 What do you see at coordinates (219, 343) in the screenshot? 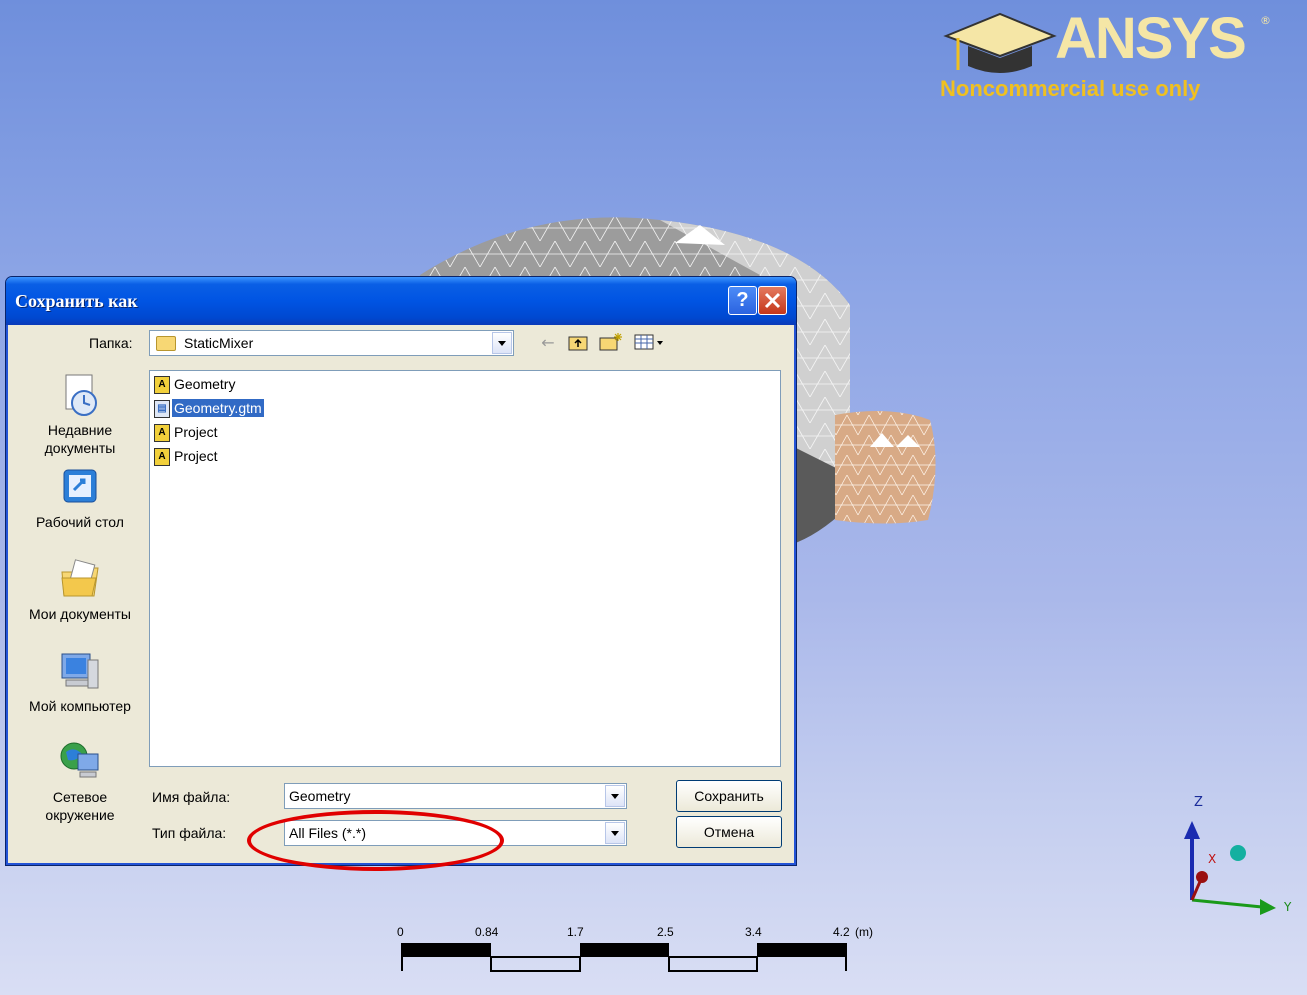
I see `folder-value: StaticMixer` at bounding box center [219, 343].